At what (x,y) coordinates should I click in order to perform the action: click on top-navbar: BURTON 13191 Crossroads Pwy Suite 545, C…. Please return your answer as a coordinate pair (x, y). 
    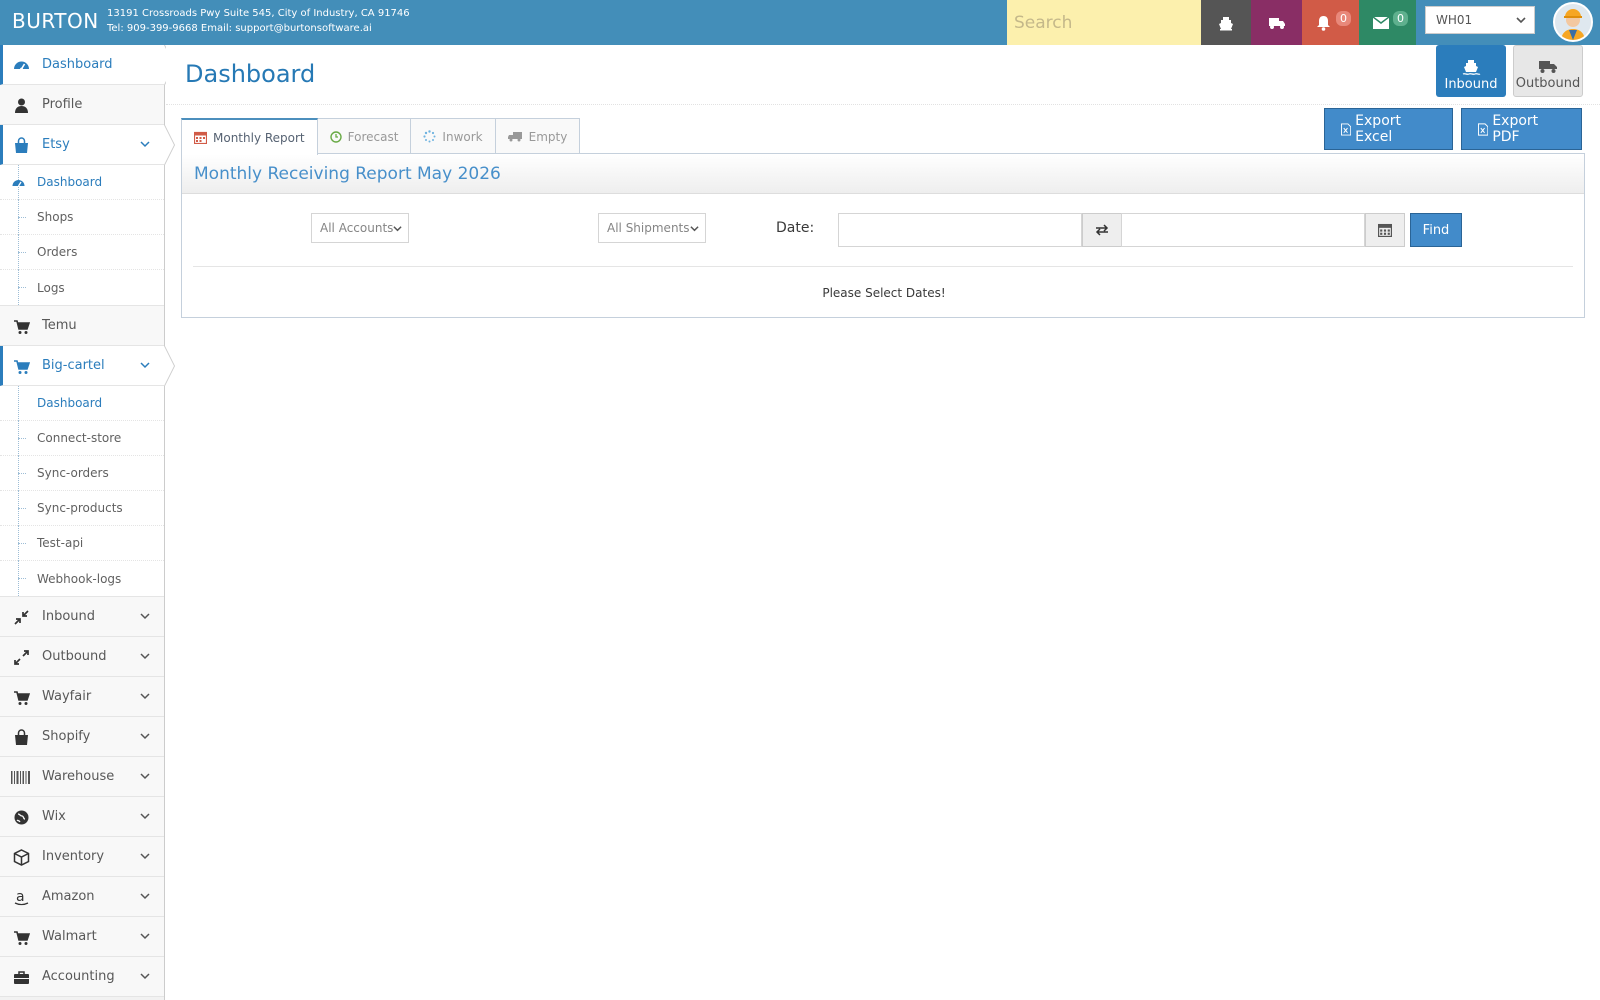
    Looking at the image, I should click on (800, 22).